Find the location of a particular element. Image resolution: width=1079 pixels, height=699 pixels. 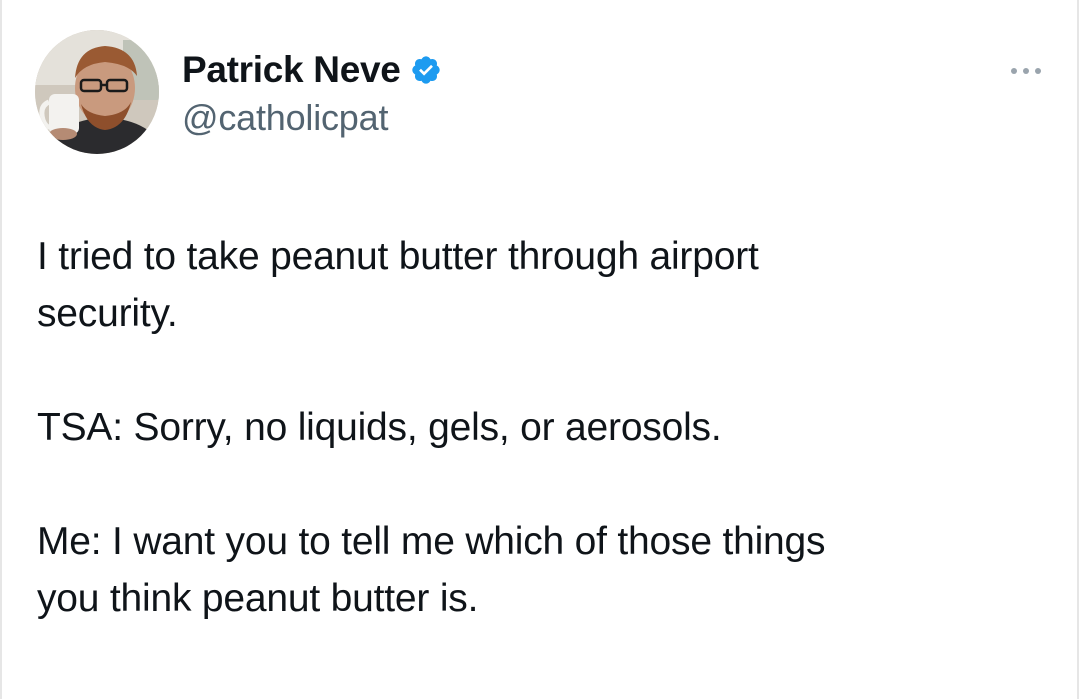

more-options-button is located at coordinates (1026, 71).